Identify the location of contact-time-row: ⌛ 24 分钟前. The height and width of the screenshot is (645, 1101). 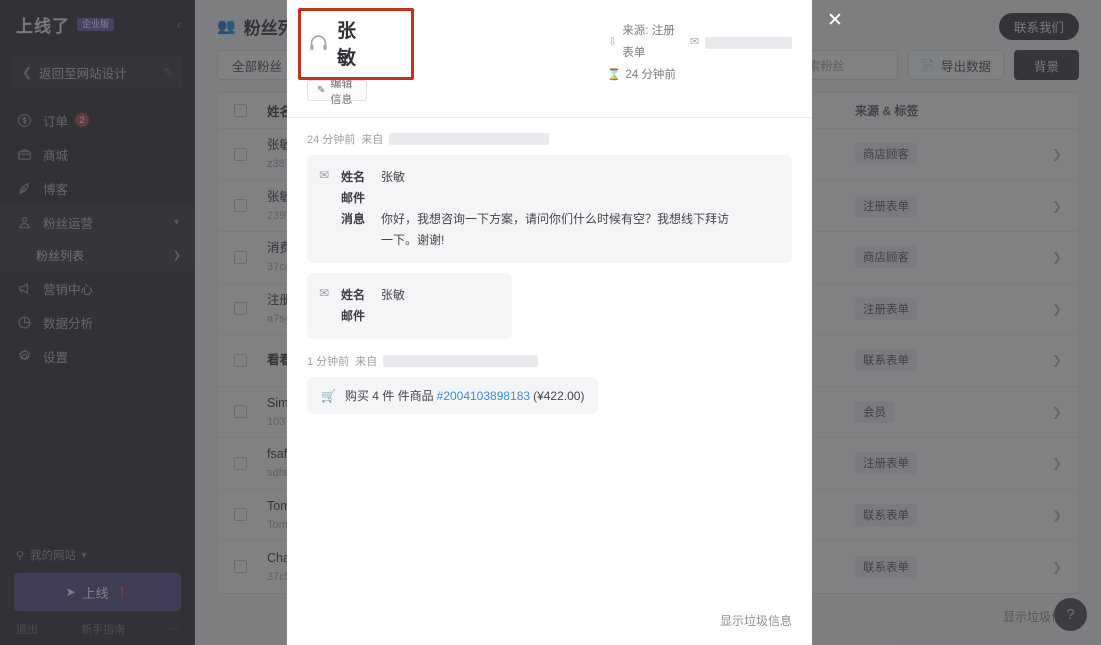
(699, 76).